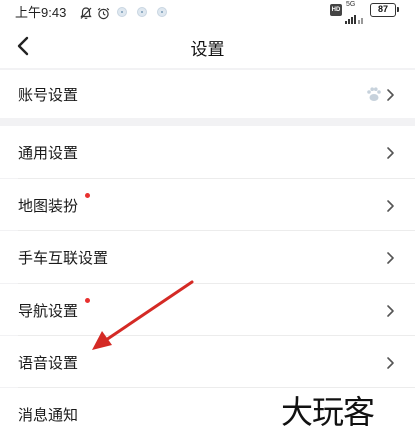 This screenshot has height=439, width=415. What do you see at coordinates (207, 309) in the screenshot?
I see `menu-item-navigation-settings: 导航设置` at bounding box center [207, 309].